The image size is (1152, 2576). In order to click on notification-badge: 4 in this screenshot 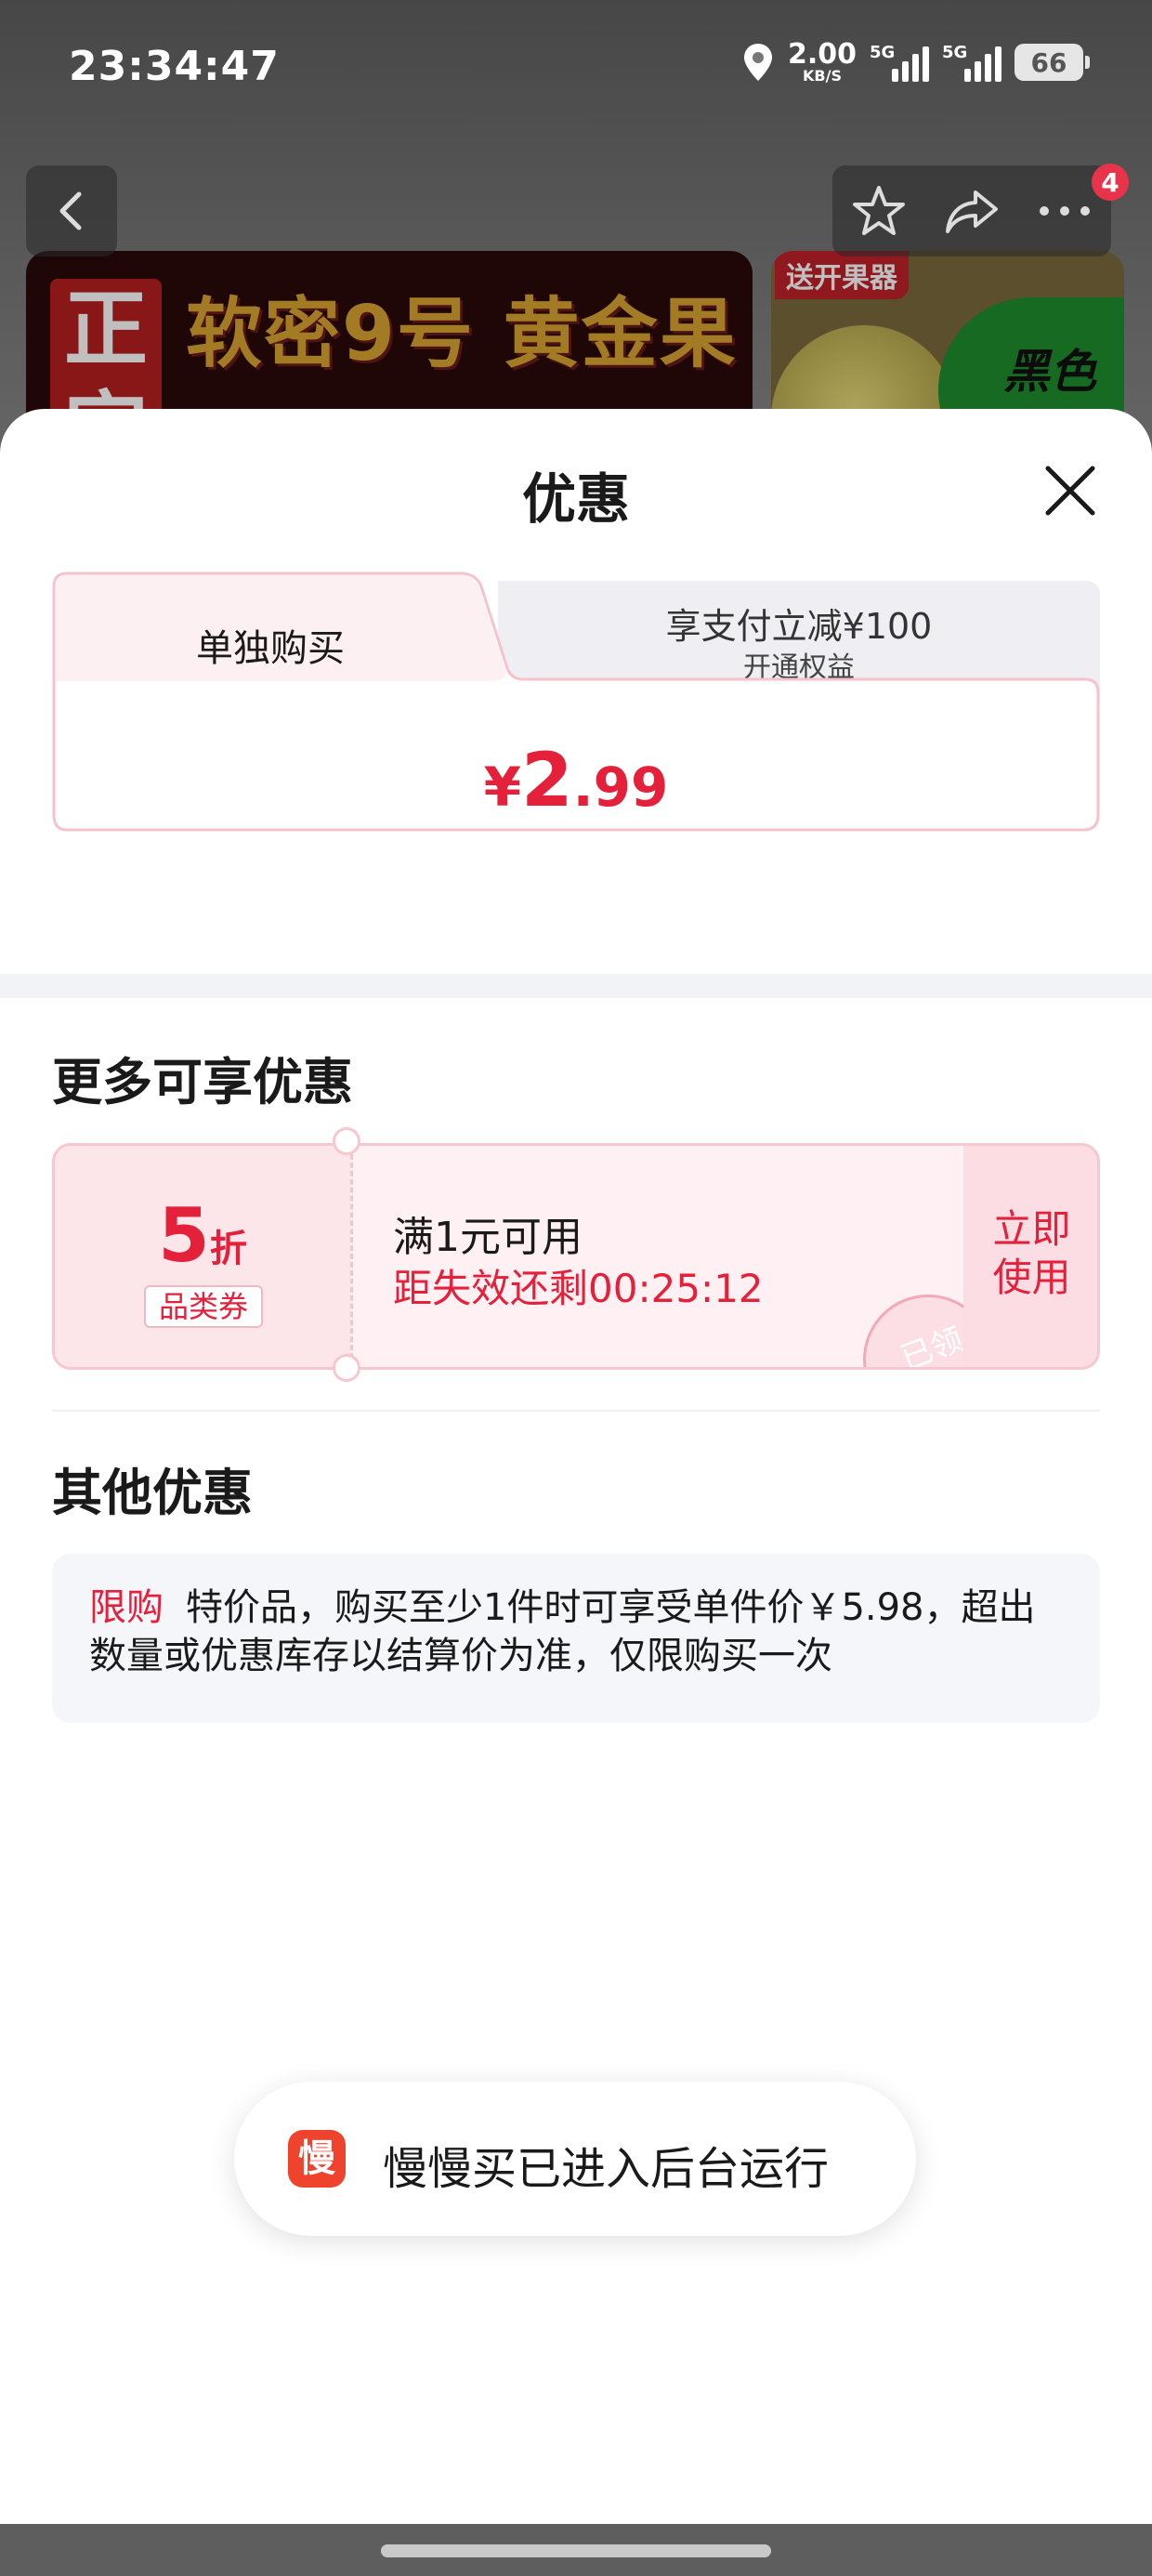, I will do `click(1110, 182)`.